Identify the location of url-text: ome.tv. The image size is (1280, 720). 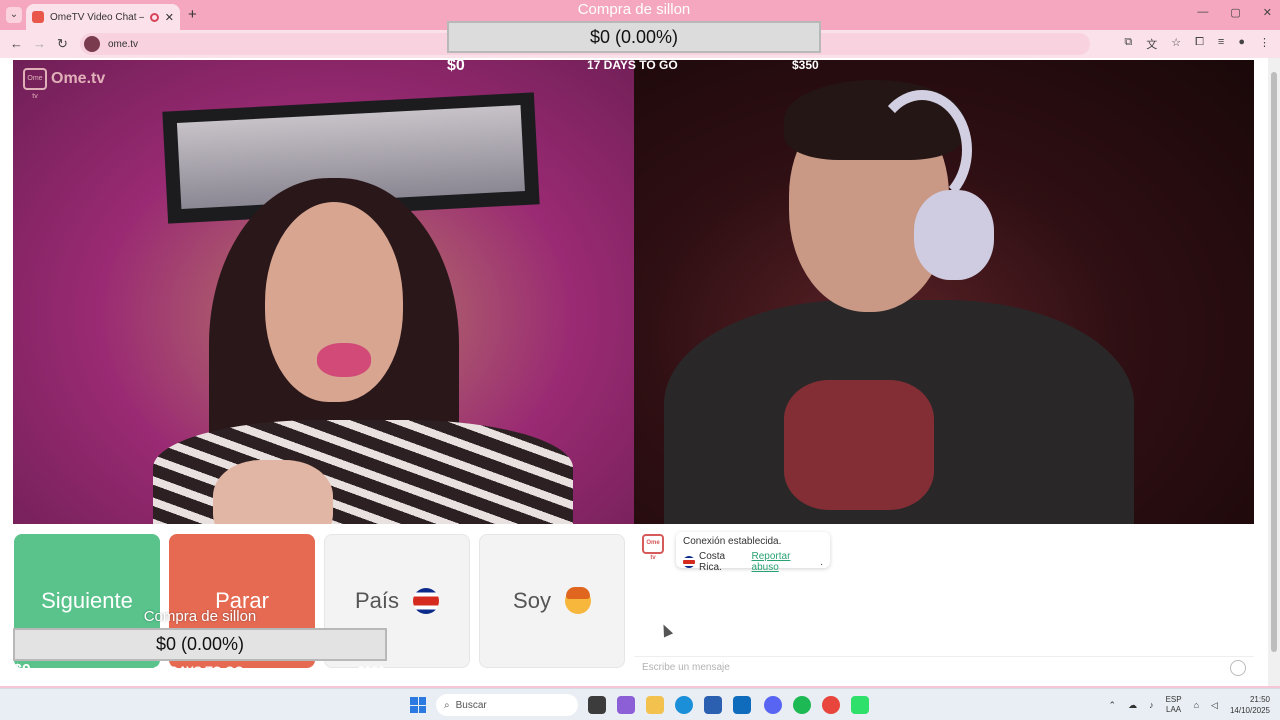
(123, 44).